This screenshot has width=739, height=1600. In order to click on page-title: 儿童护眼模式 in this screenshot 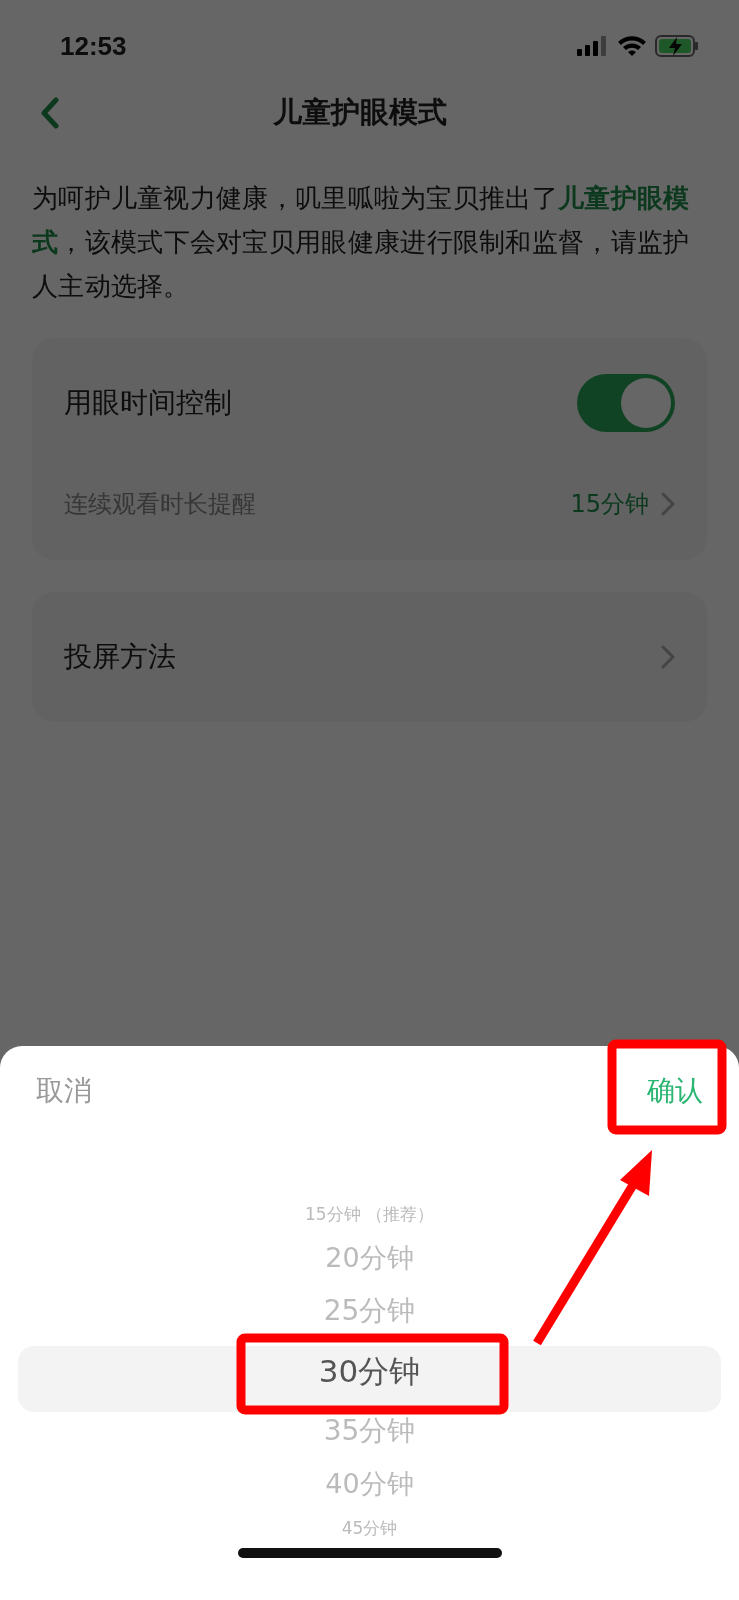, I will do `click(359, 112)`.